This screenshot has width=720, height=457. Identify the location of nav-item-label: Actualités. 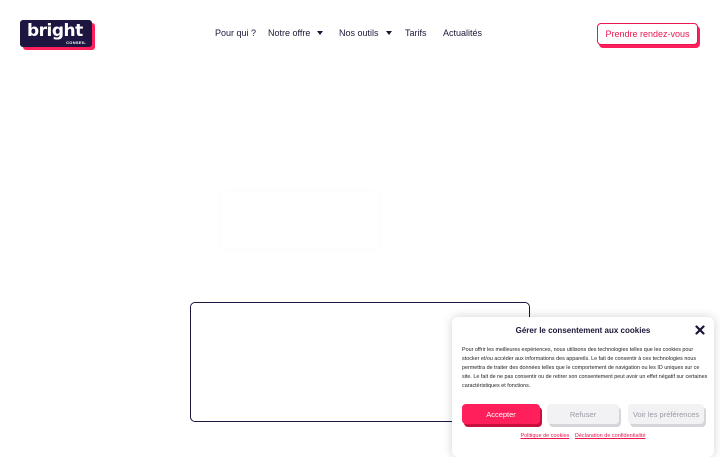
(463, 33).